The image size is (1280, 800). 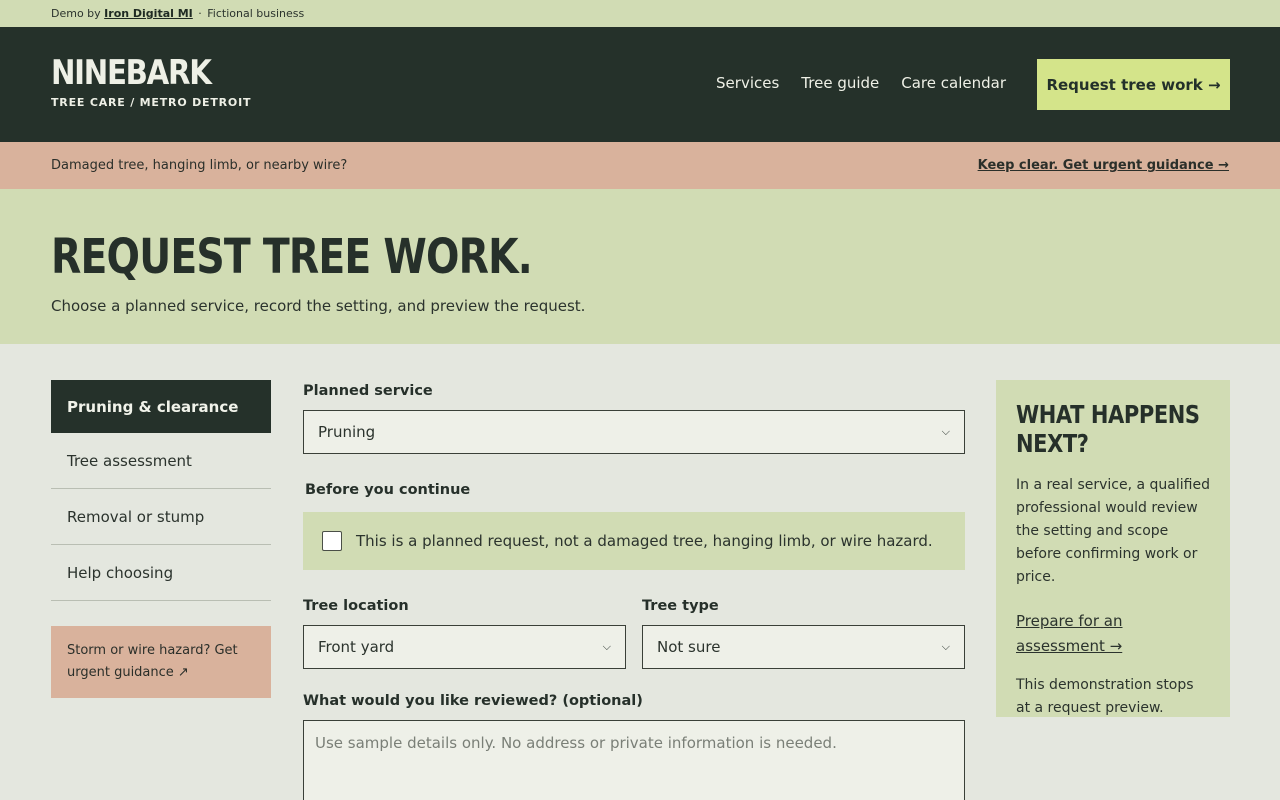 What do you see at coordinates (161, 517) in the screenshot?
I see `sidenav-item-removal: Removal or stump` at bounding box center [161, 517].